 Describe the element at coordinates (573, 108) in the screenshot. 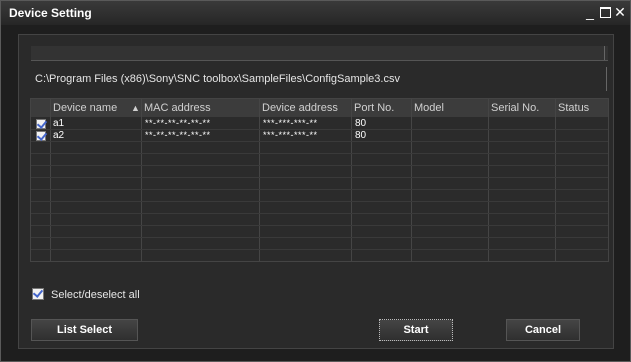

I see `column-status: Status` at that location.